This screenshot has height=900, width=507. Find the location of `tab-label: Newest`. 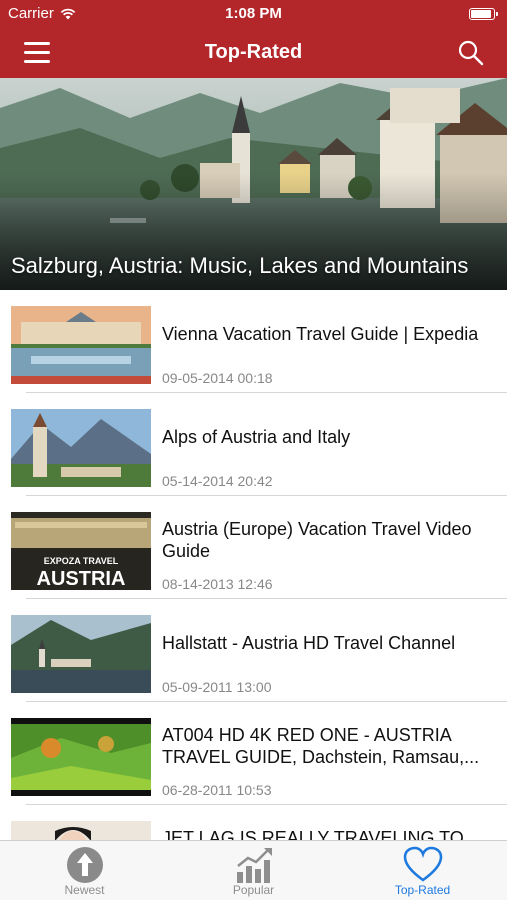

tab-label: Newest is located at coordinates (84, 890).